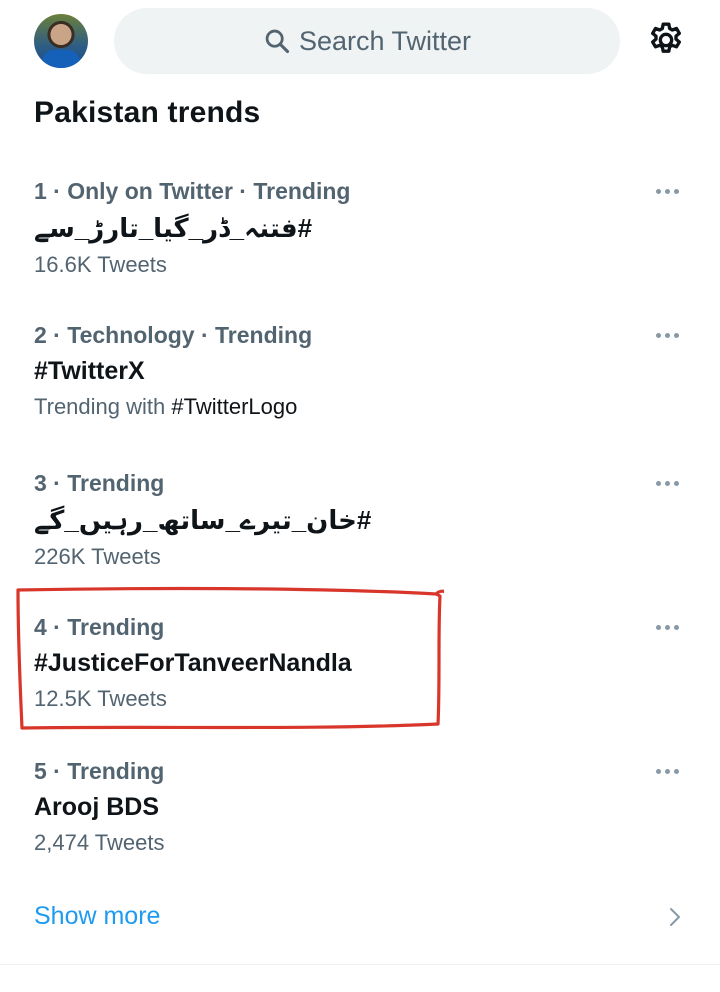 The height and width of the screenshot is (992, 720). I want to click on trend-item-5: 5 · Trending Arooj BDS 2,474 Tweets, so click(354, 807).